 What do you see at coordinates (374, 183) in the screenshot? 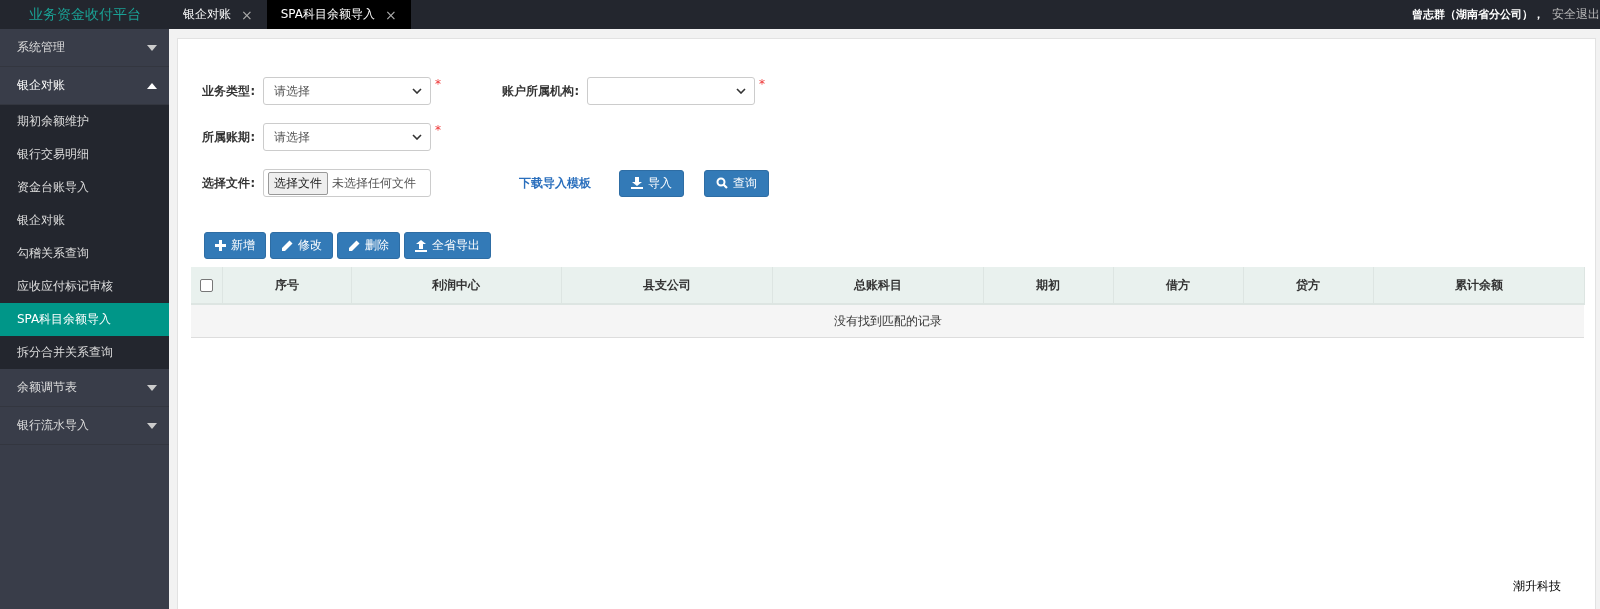
I see `file-status: 未选择任何文件` at bounding box center [374, 183].